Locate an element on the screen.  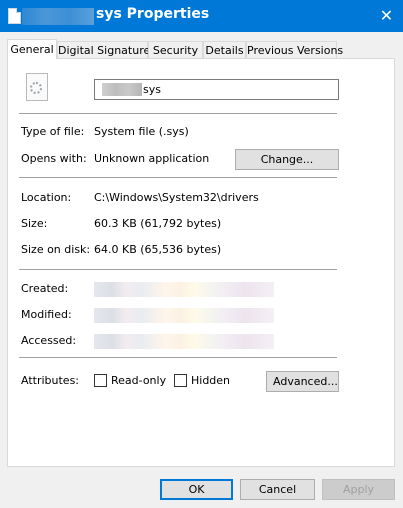
readonly-label: Read-only is located at coordinates (138, 380).